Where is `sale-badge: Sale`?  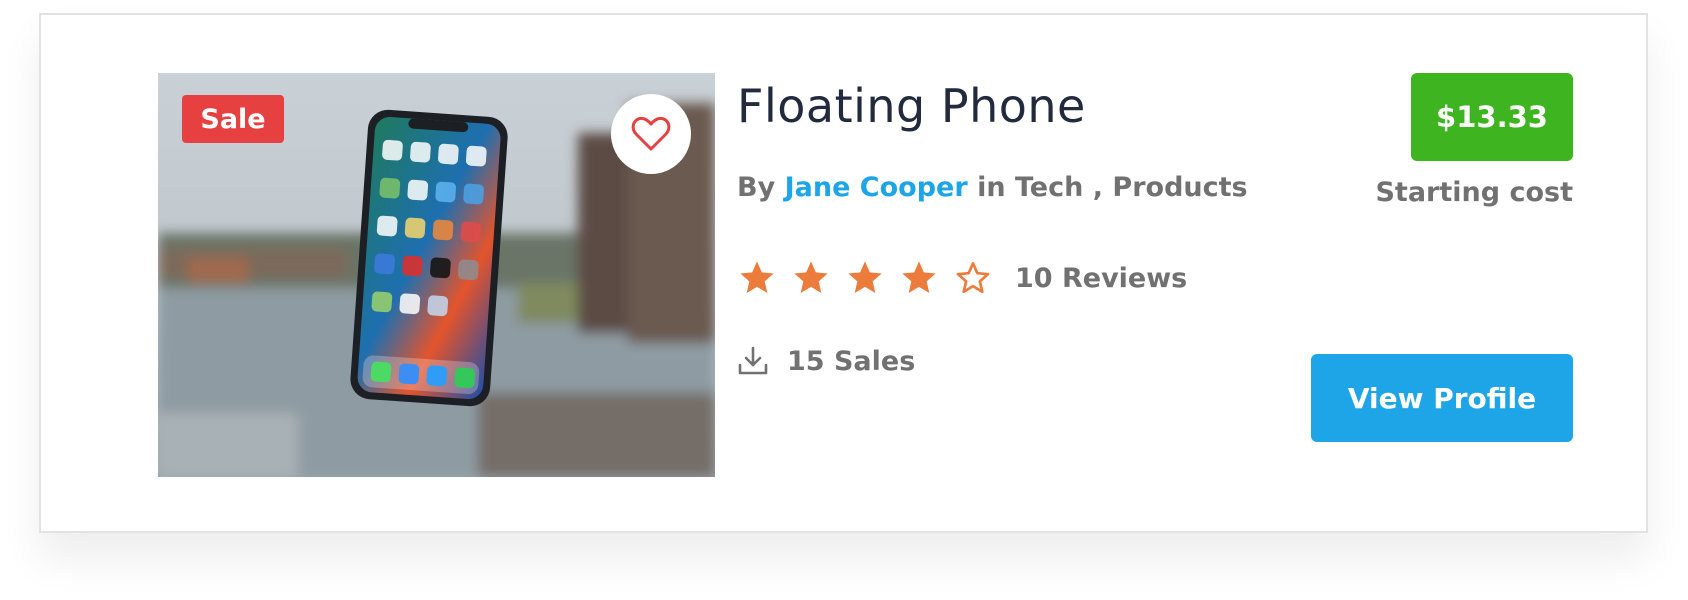
sale-badge: Sale is located at coordinates (233, 119).